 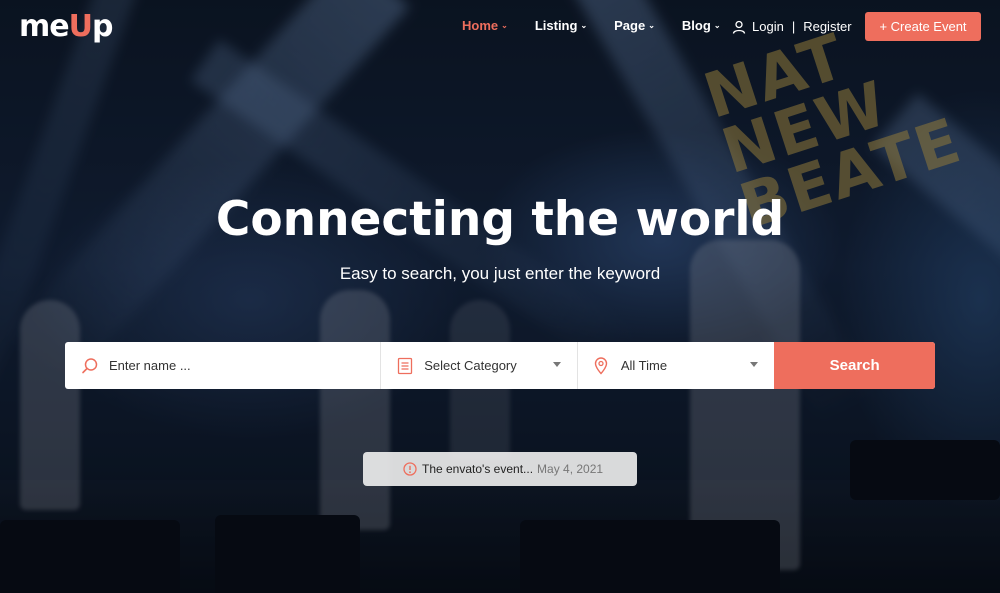 What do you see at coordinates (827, 26) in the screenshot?
I see `register-link: Register` at bounding box center [827, 26].